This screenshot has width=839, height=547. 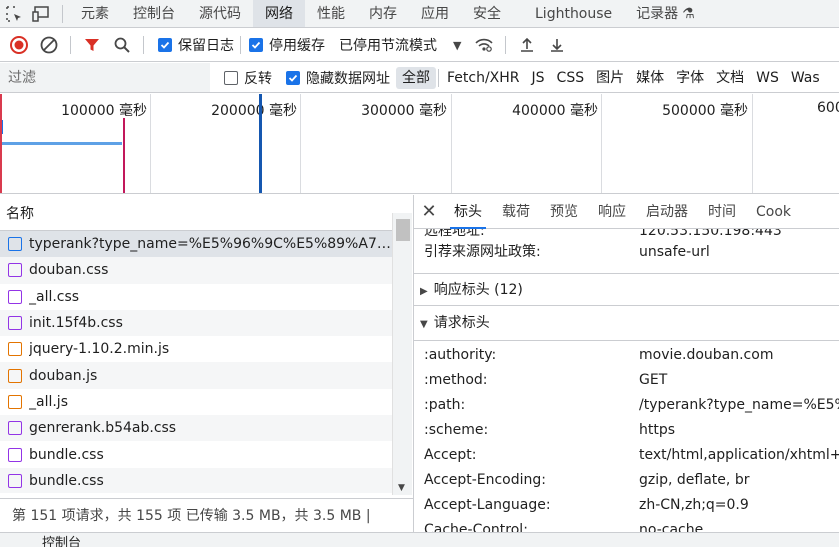 I want to click on timeline-tick-label: 500000 毫秒, so click(x=705, y=111).